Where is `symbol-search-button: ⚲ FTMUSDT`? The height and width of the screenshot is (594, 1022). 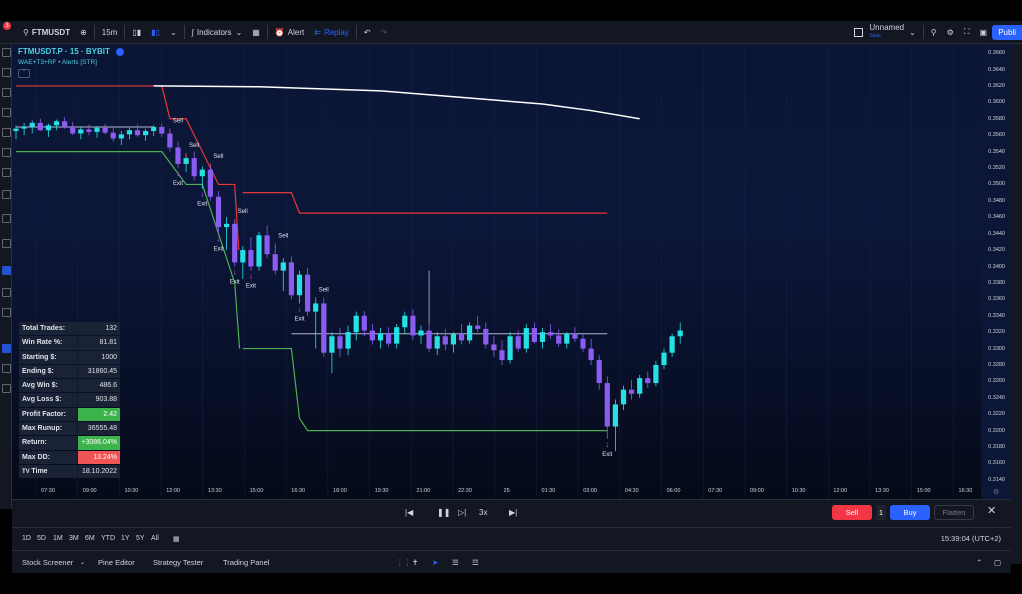 symbol-search-button: ⚲ FTMUSDT is located at coordinates (46, 32).